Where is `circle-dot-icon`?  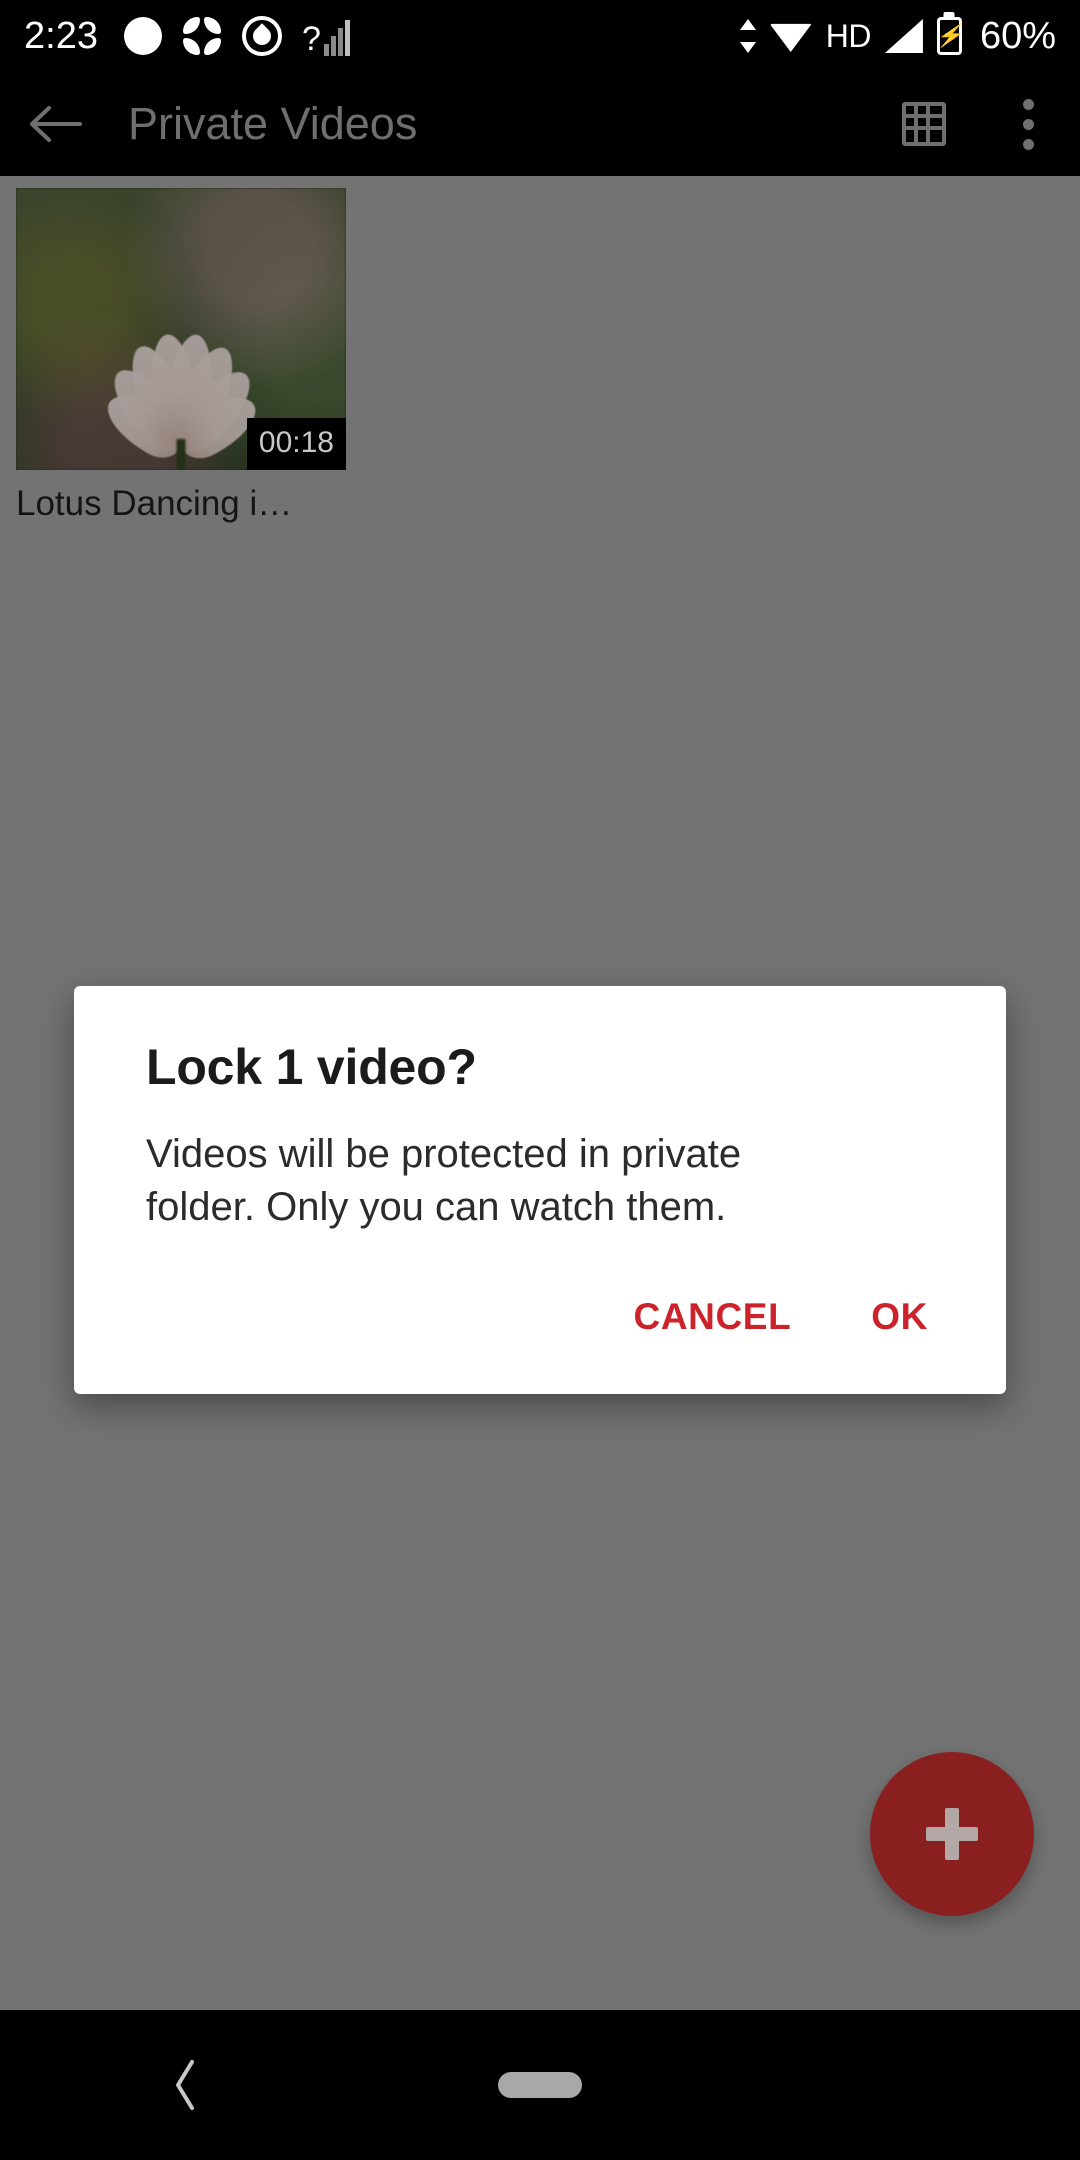 circle-dot-icon is located at coordinates (142, 36).